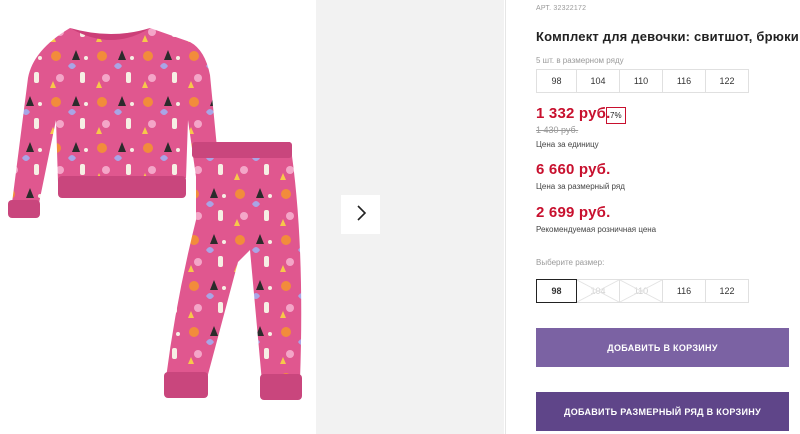  Describe the element at coordinates (598, 81) in the screenshot. I see `pack-size-104: 104` at that location.